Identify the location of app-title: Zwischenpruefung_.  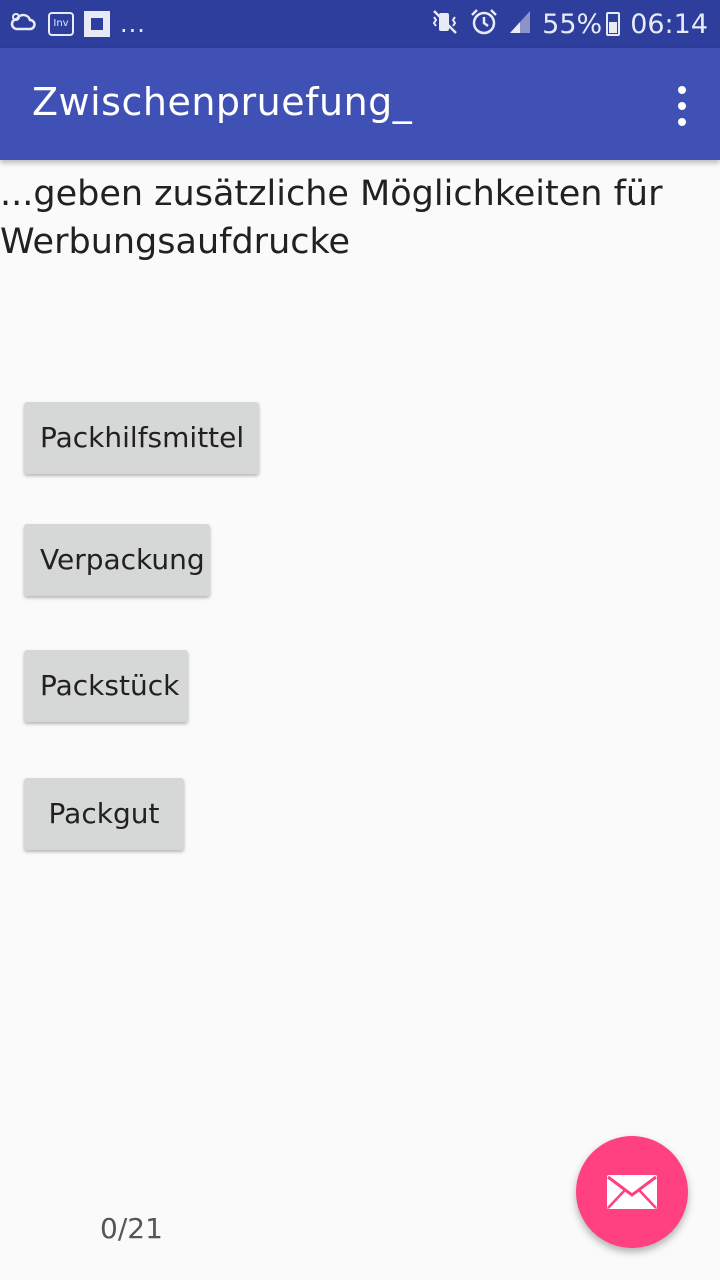
(222, 102).